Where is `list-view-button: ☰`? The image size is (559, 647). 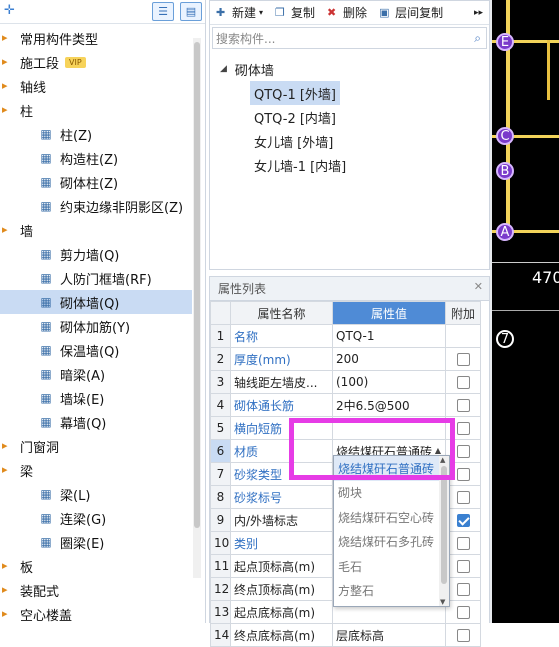 list-view-button: ☰ is located at coordinates (163, 11).